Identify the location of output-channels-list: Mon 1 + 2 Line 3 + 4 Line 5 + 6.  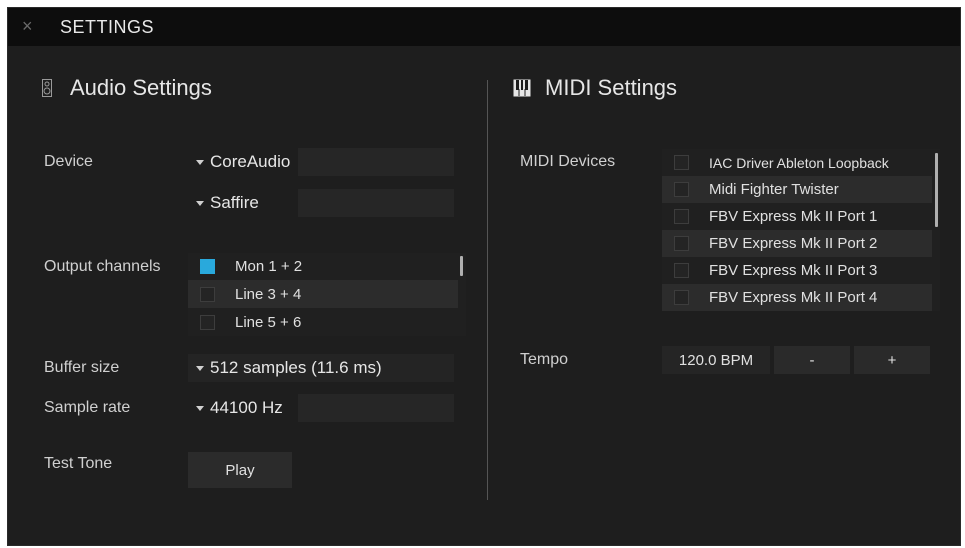
(327, 294).